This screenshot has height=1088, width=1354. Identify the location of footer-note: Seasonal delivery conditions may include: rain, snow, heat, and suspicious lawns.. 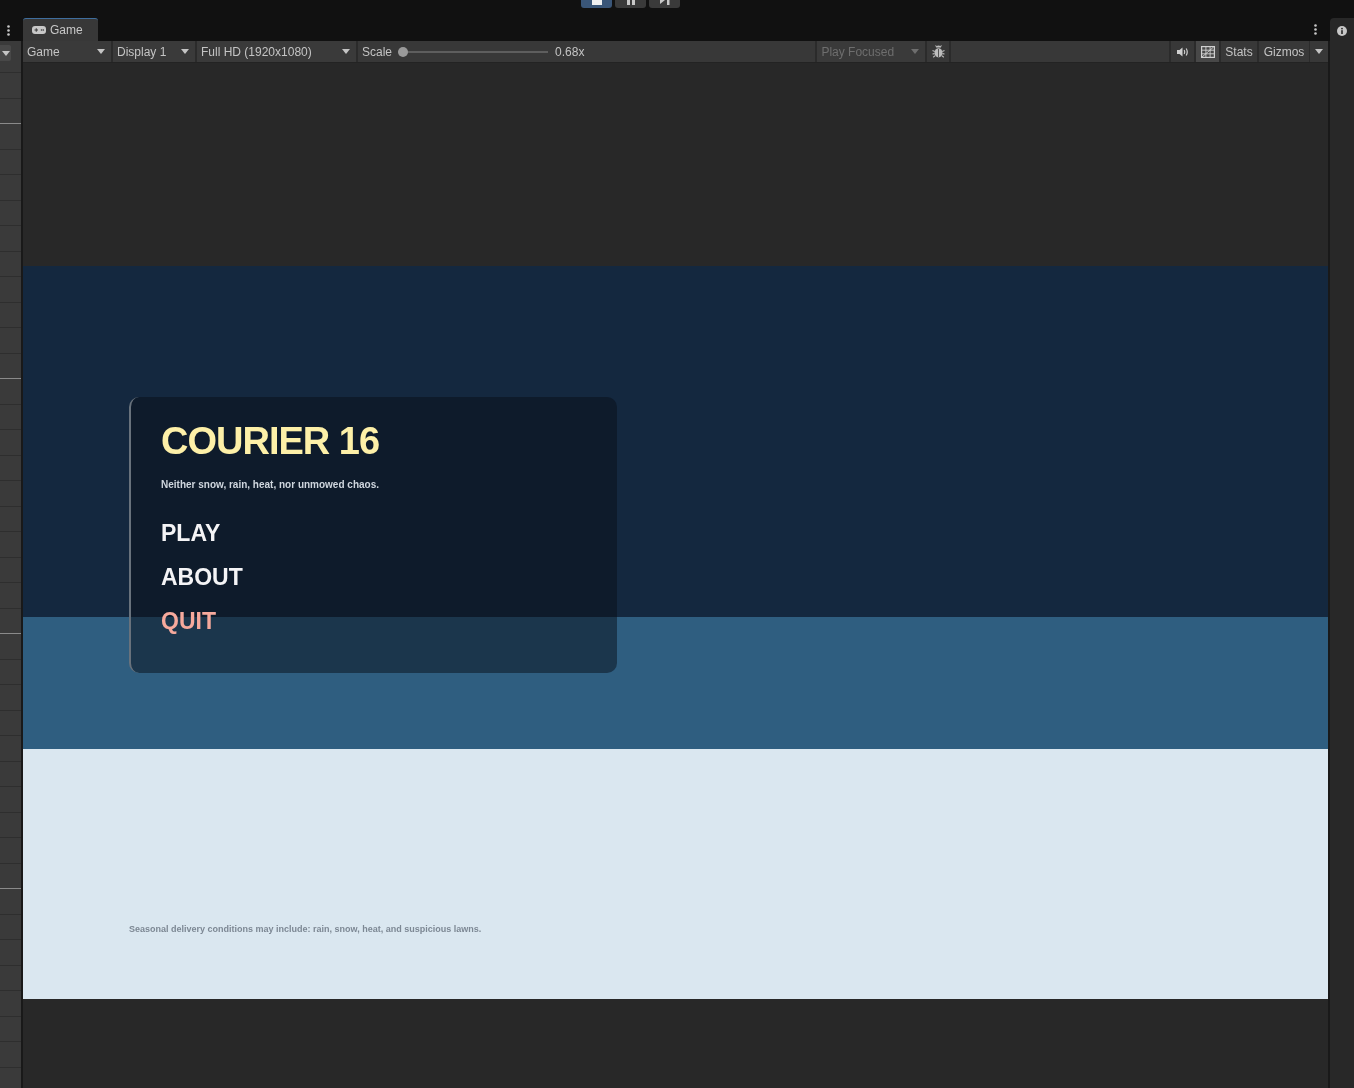
(305, 929).